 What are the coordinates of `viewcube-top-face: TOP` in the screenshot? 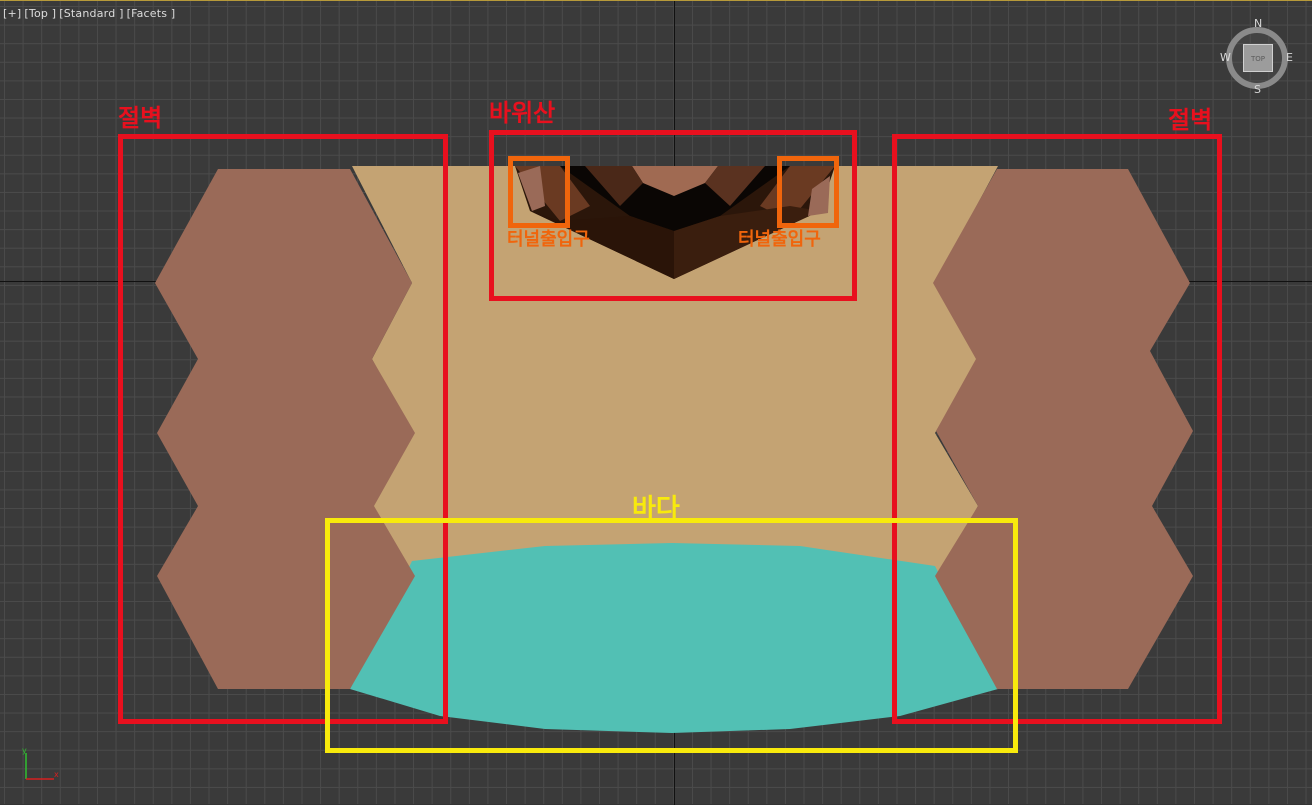 It's located at (1258, 58).